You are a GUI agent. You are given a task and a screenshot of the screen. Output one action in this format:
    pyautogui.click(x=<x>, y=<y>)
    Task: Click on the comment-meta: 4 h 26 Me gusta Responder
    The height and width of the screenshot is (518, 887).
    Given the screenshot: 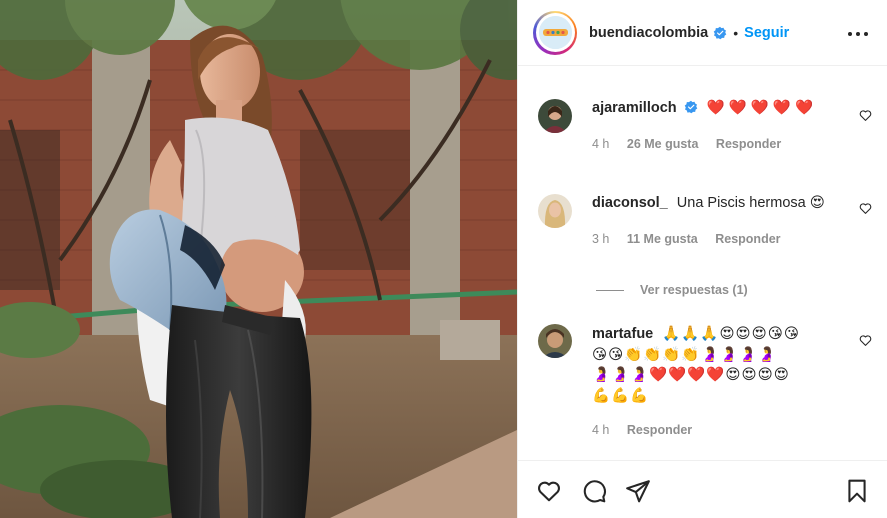 What is the action you would take?
    pyautogui.click(x=693, y=144)
    